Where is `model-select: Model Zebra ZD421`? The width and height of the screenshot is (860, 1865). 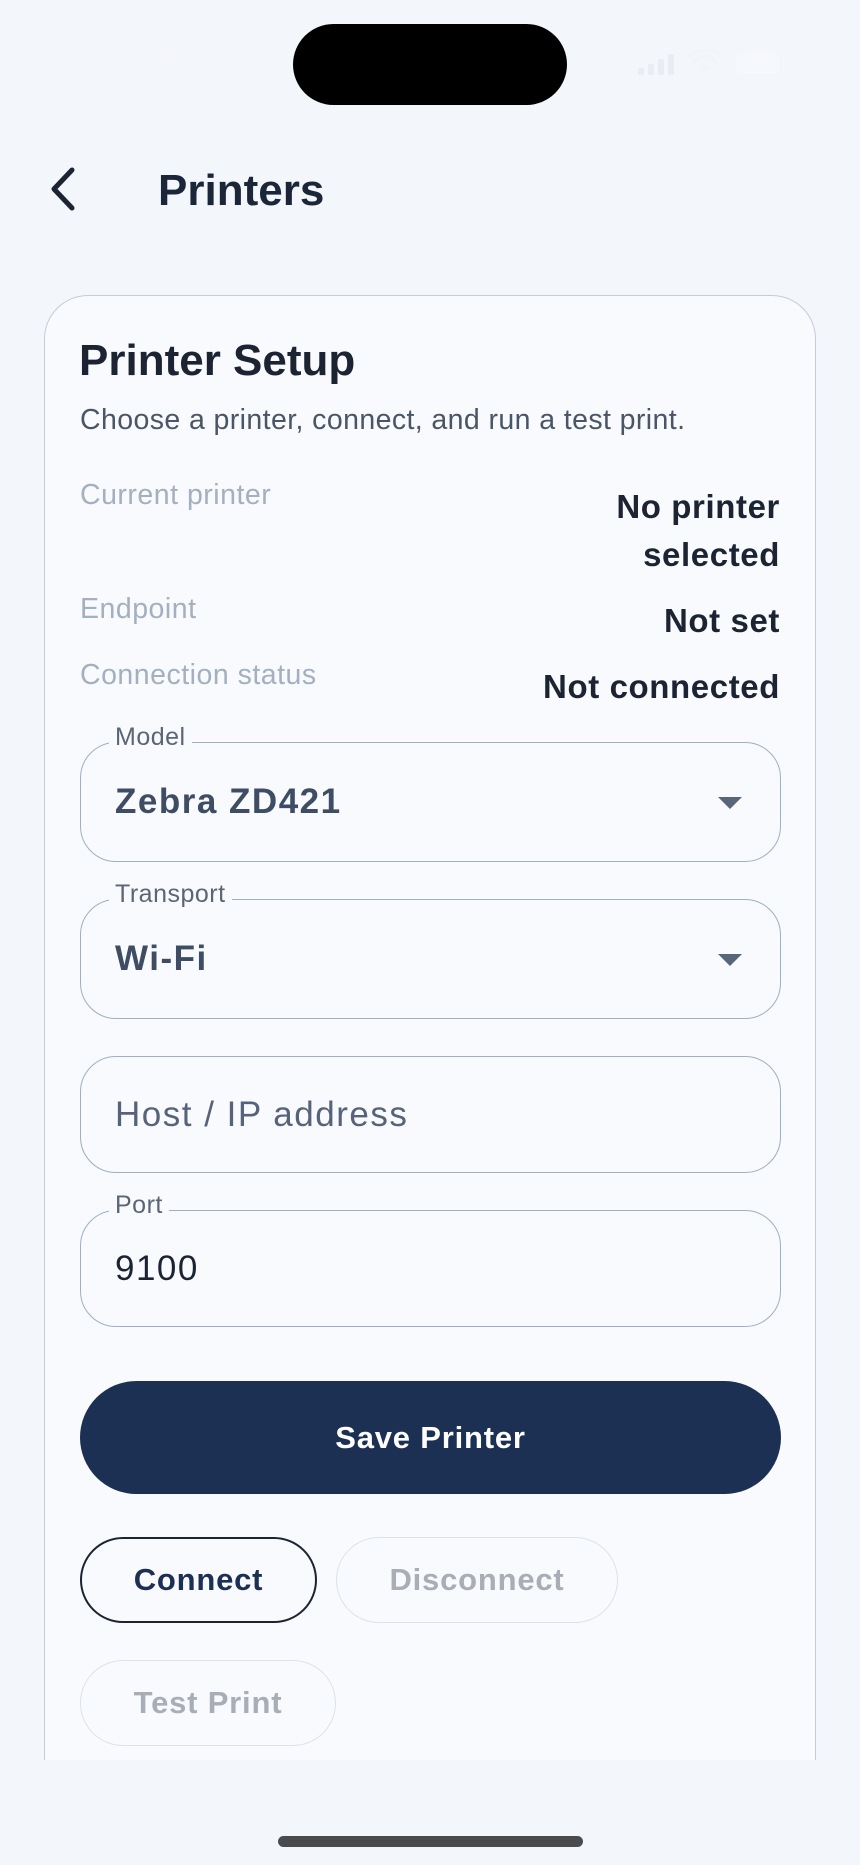
model-select: Model Zebra ZD421 is located at coordinates (430, 792).